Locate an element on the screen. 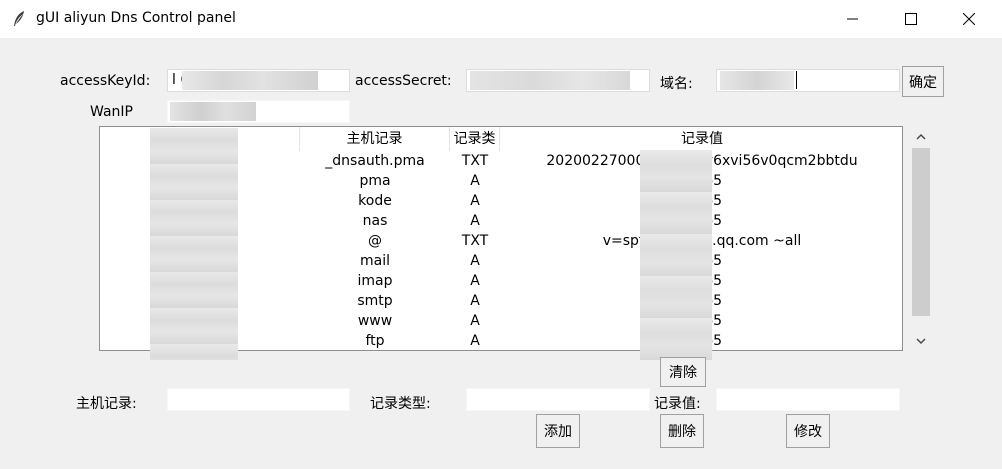  table-row: 1875 3248 smtp A 0.165 is located at coordinates (501, 301).